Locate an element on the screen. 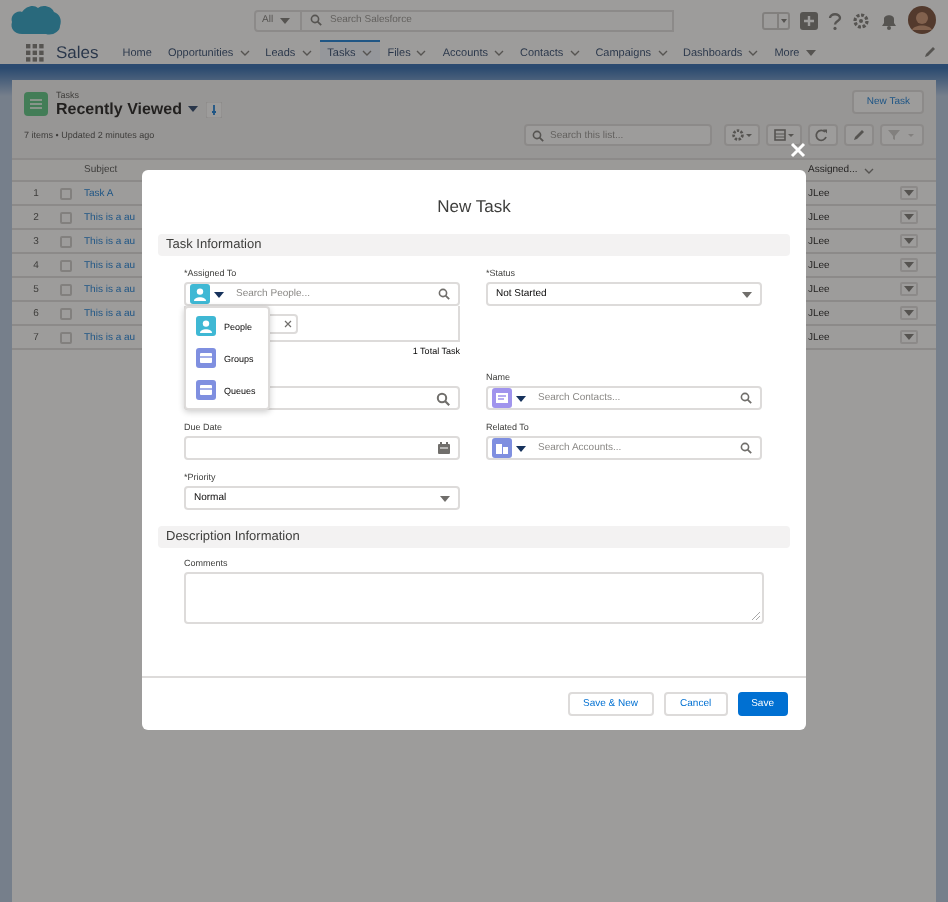 The height and width of the screenshot is (902, 948). close-icon is located at coordinates (798, 150).